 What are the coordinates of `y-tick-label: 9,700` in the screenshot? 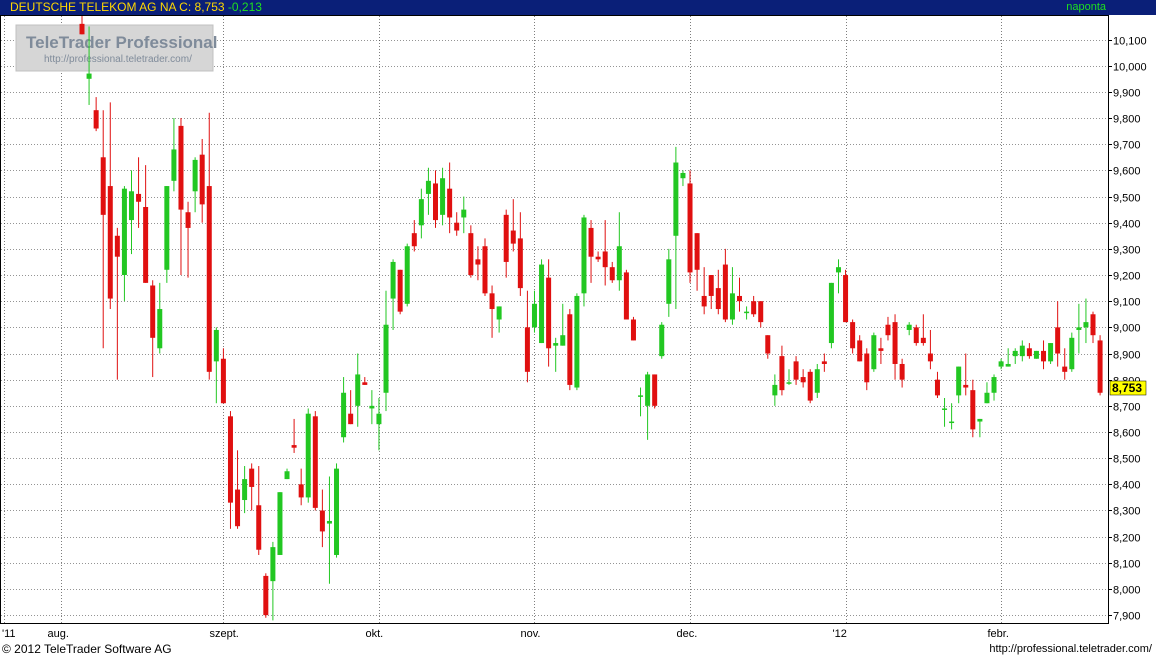 It's located at (1127, 146).